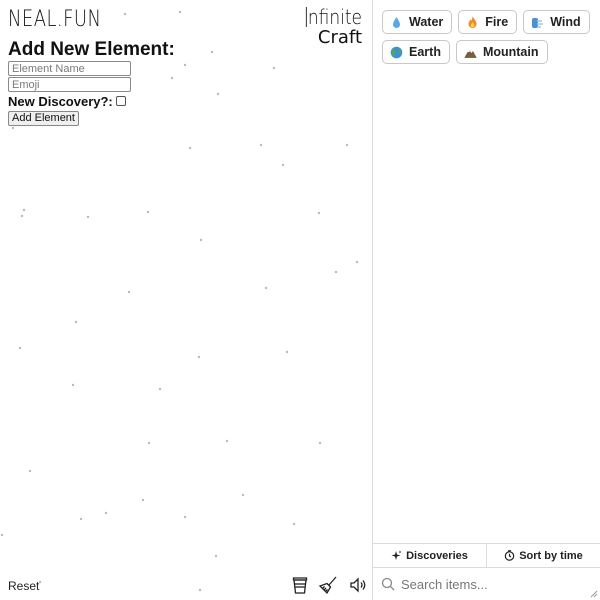  I want to click on element-list: Water Fire Wind Earth Mountain, so click(489, 40).